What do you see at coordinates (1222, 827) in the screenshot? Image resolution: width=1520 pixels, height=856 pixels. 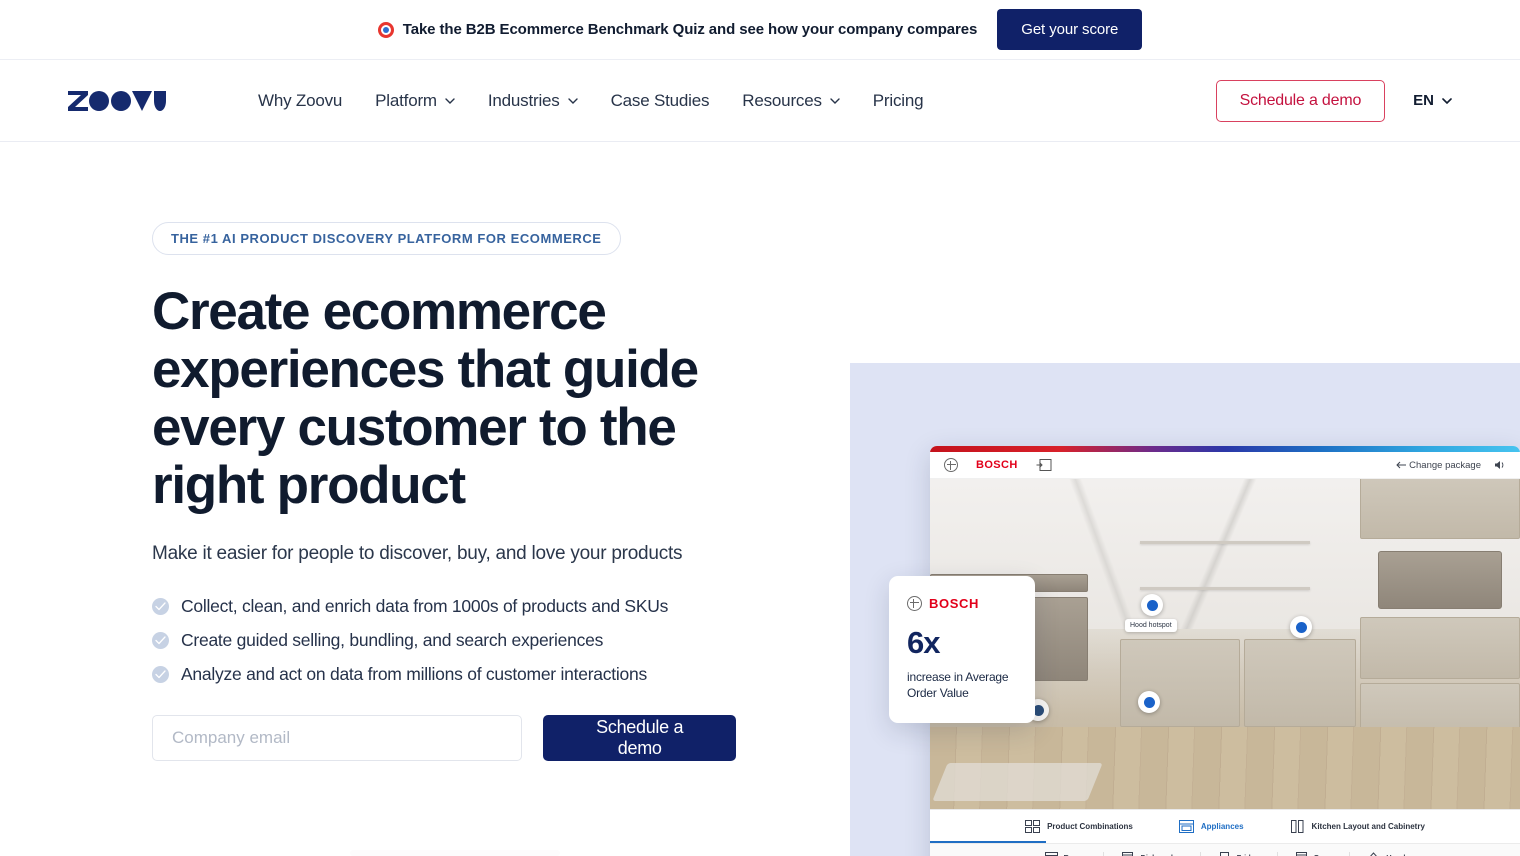 I see `tab-label: Appliances` at bounding box center [1222, 827].